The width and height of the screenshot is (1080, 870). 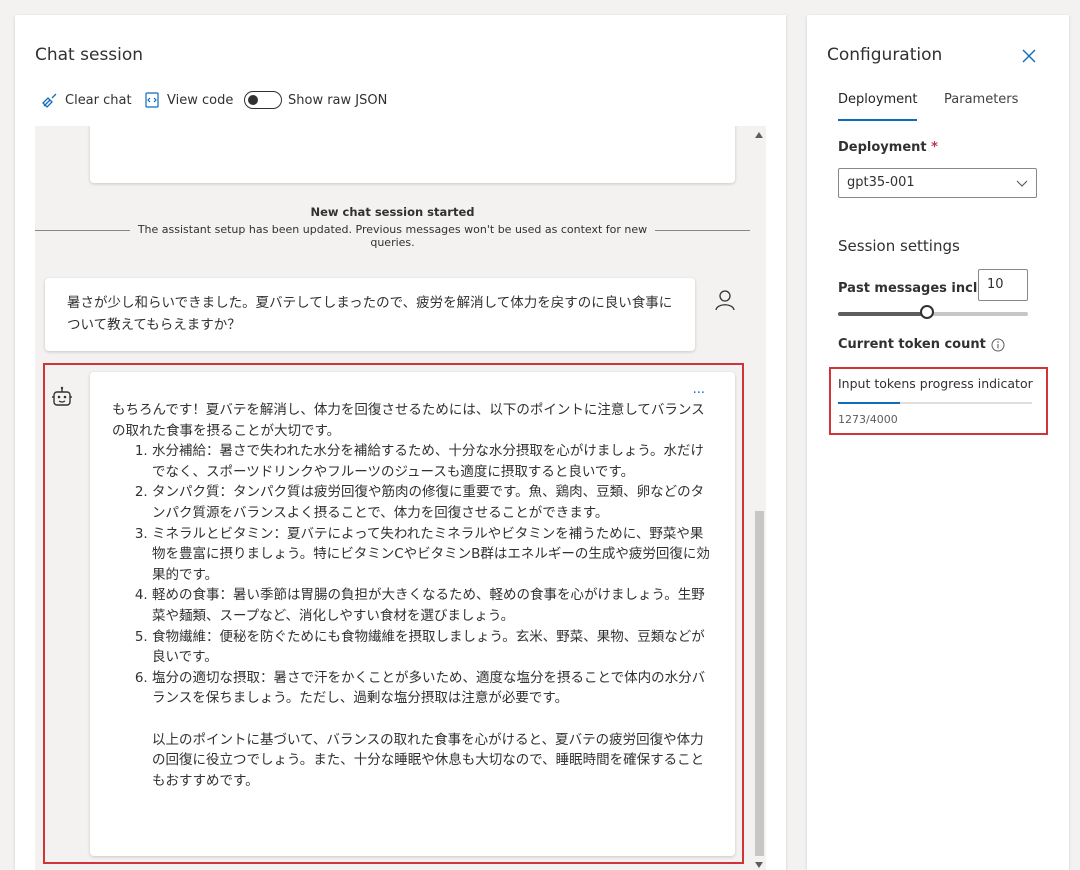 I want to click on past-messages-slider, so click(x=933, y=312).